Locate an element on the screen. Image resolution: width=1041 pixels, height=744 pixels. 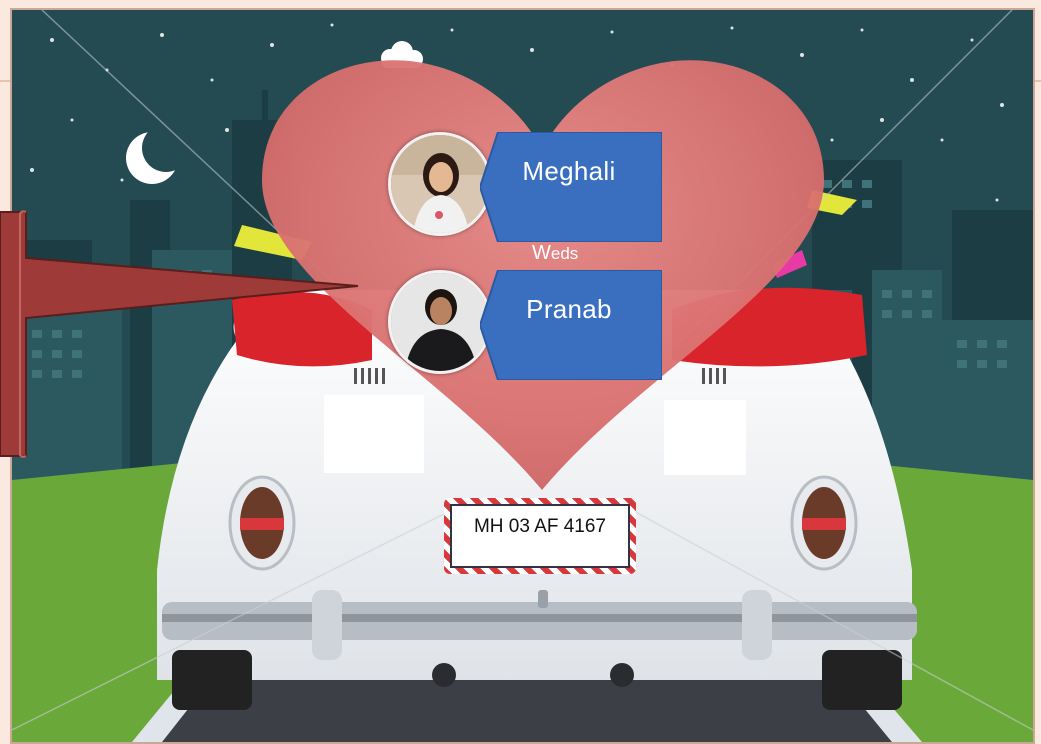
groom-name: Pranab is located at coordinates (569, 308).